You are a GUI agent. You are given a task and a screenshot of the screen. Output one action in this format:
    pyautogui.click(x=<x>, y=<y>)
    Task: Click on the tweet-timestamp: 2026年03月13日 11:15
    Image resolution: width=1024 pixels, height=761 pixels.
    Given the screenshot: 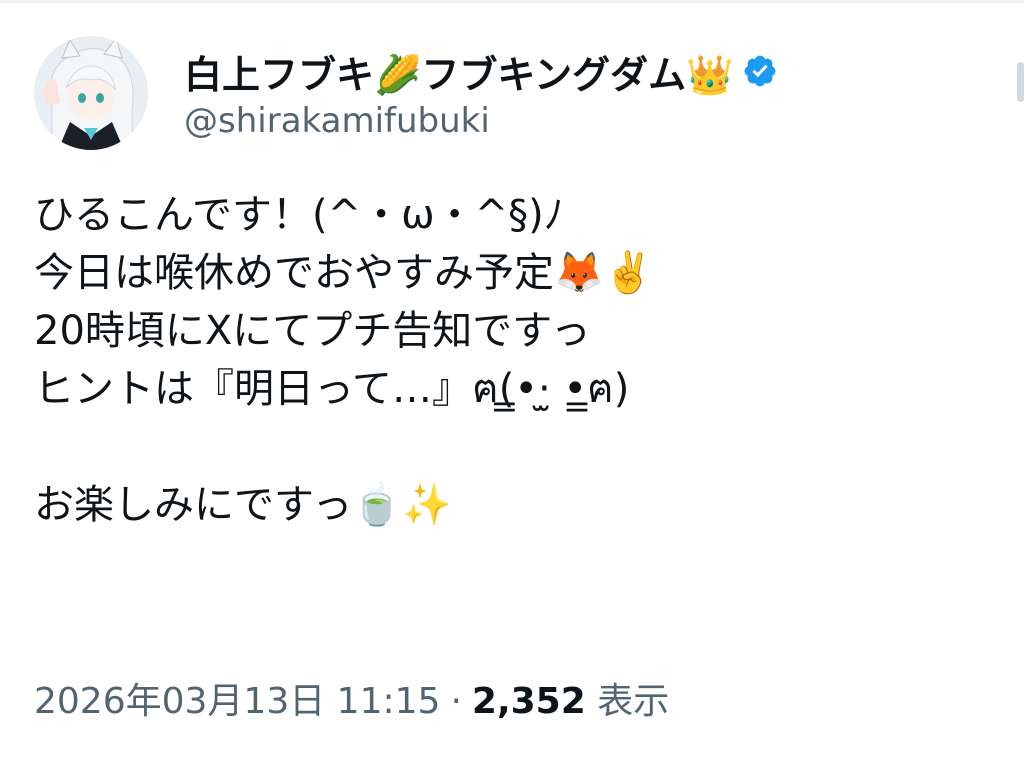 What is the action you would take?
    pyautogui.click(x=237, y=701)
    